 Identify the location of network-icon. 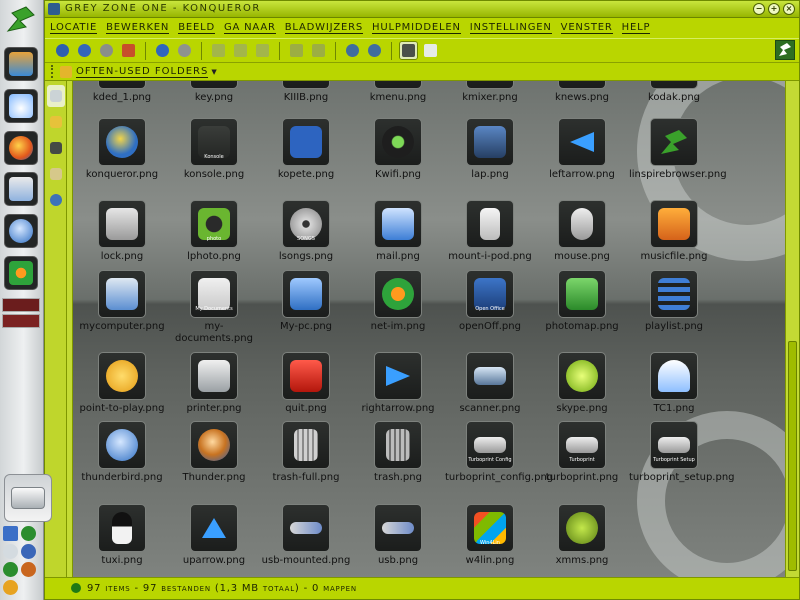
(28, 551).